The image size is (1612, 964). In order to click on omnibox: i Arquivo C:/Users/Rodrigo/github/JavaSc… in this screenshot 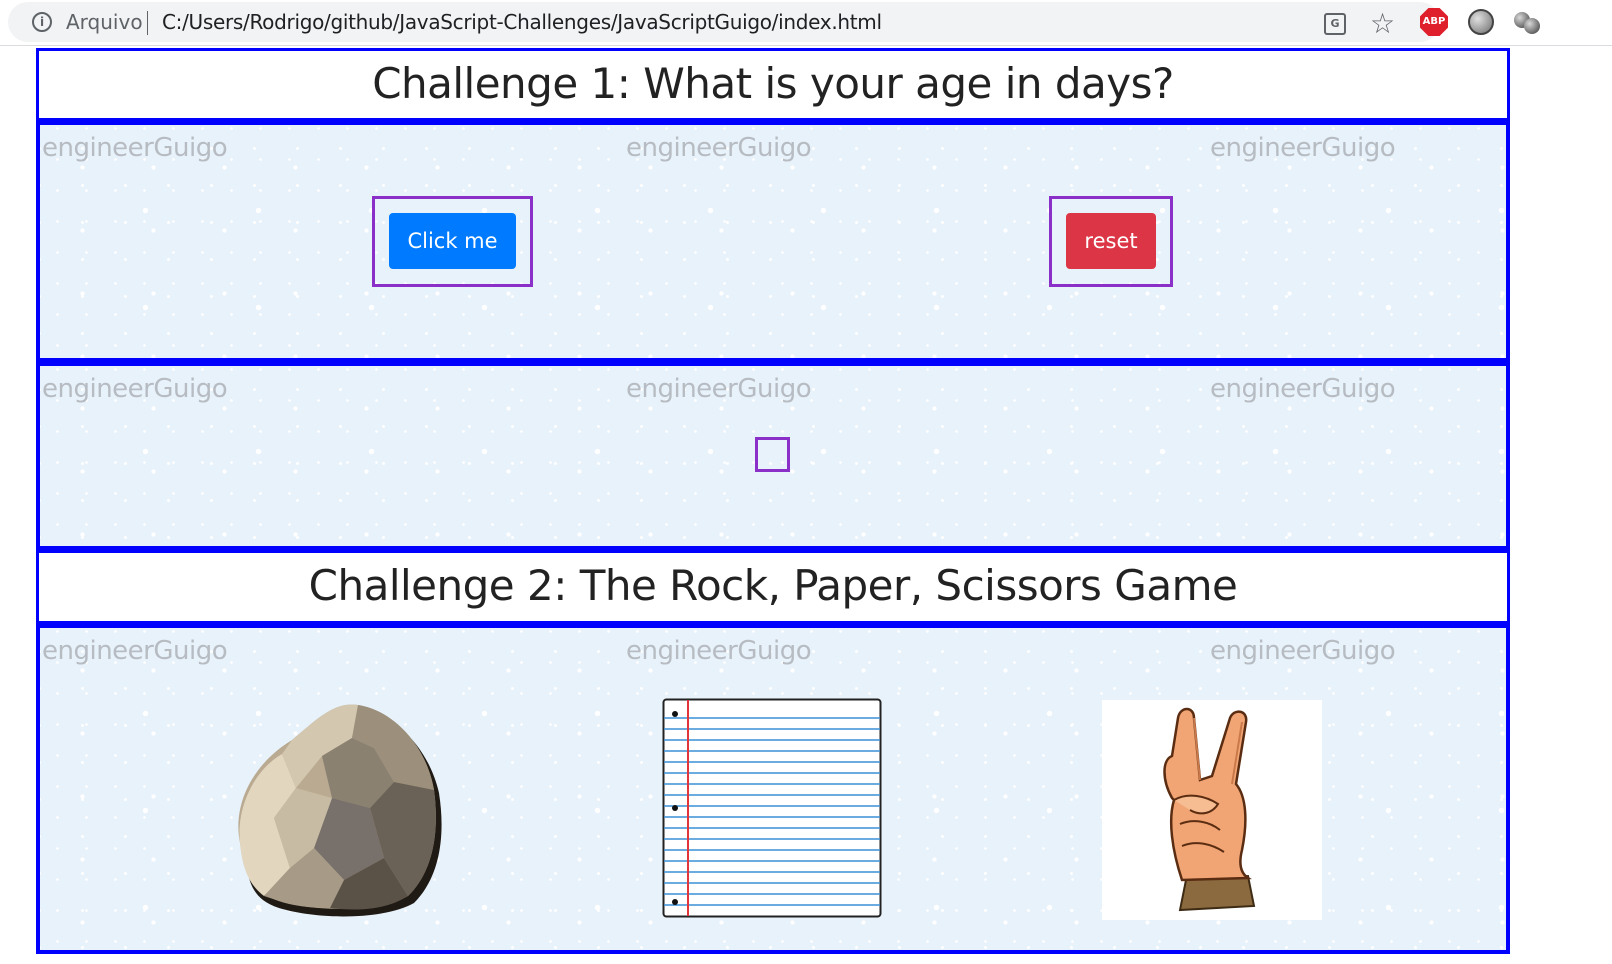, I will do `click(724, 22)`.